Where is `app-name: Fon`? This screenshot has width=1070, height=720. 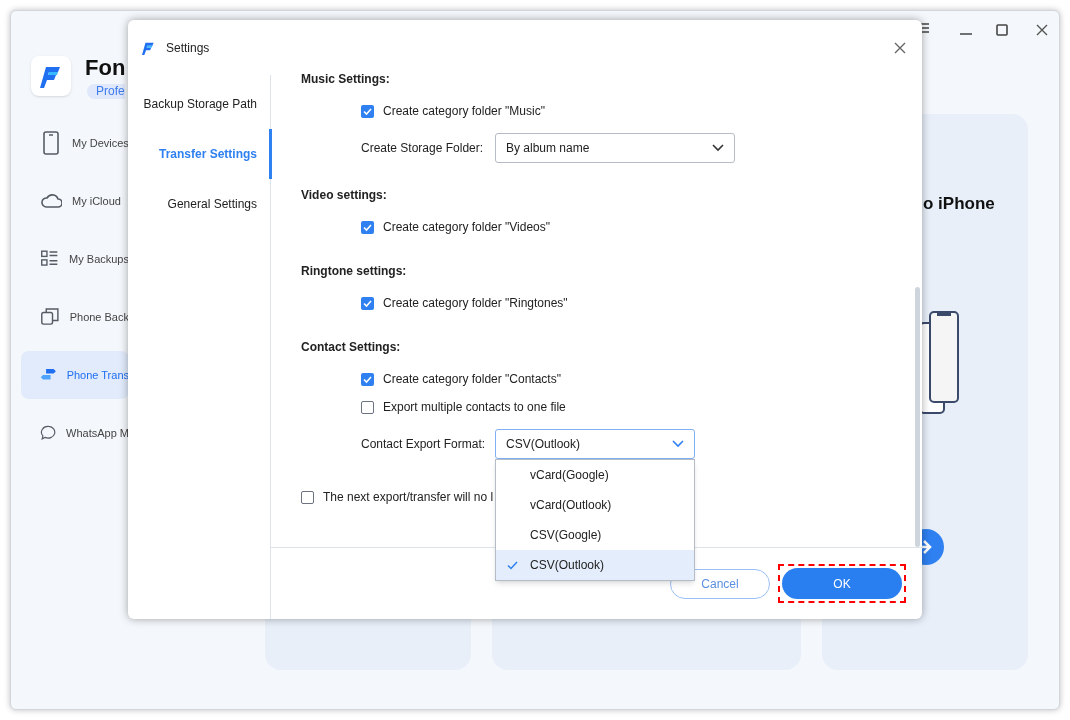
app-name: Fon is located at coordinates (105, 68).